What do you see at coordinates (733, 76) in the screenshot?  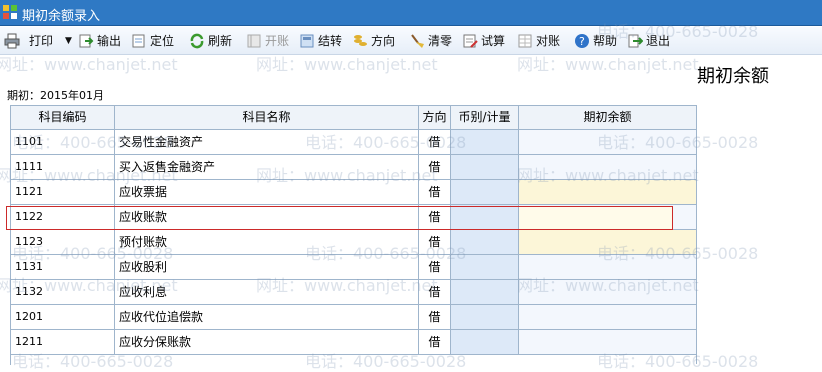 I see `page-title: 期初余额` at bounding box center [733, 76].